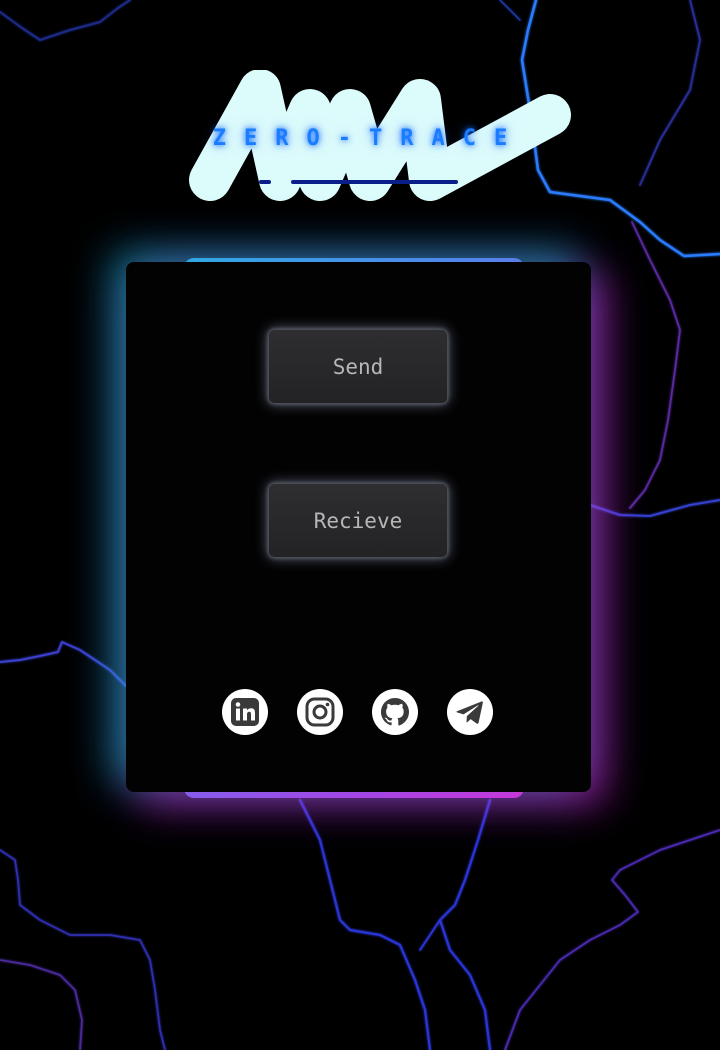 This screenshot has width=720, height=1050. What do you see at coordinates (358, 366) in the screenshot?
I see `send-button: Send` at bounding box center [358, 366].